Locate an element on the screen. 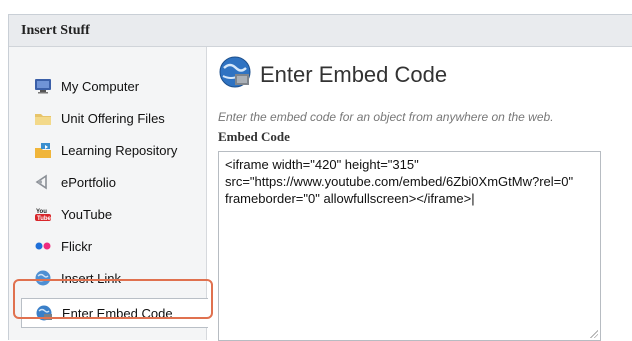 The image size is (632, 341). sidebar-item-my-computer: My Computer is located at coordinates (109, 86).